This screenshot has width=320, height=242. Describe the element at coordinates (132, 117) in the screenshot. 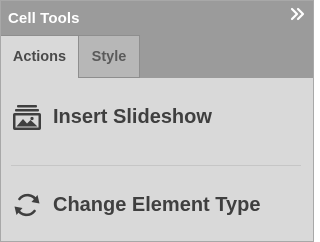

I see `insert-slideshow-label: Insert Slideshow` at that location.